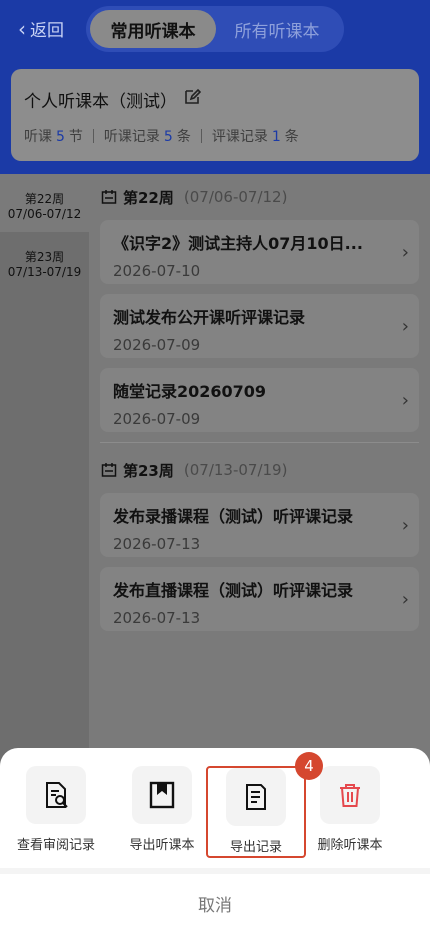 The height and width of the screenshot is (932, 430). Describe the element at coordinates (259, 252) in the screenshot. I see `record-item: 《识字2》测试主持人07月10日... 2026-07-10 ›` at that location.